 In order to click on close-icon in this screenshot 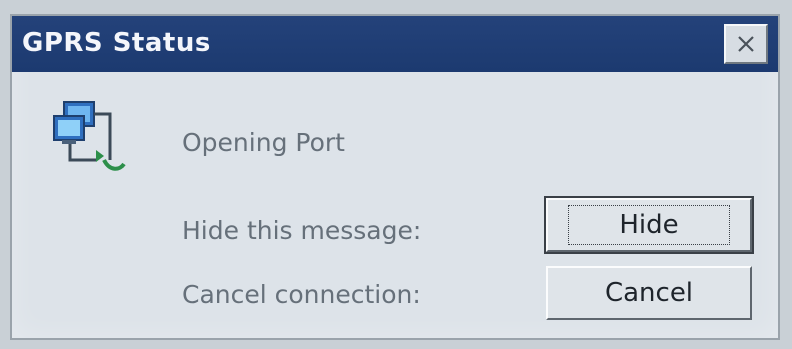, I will do `click(746, 44)`.